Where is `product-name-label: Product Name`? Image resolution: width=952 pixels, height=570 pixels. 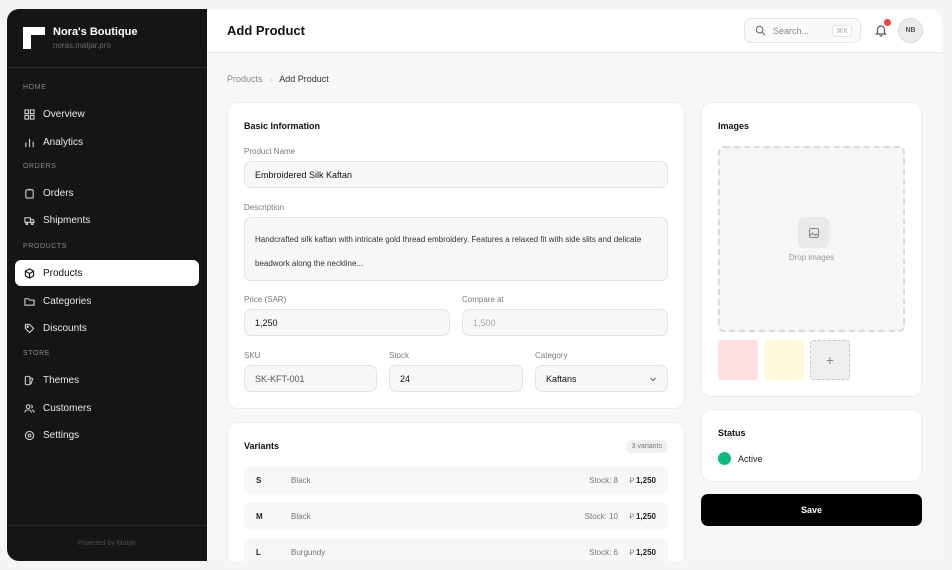 product-name-label: Product Name is located at coordinates (270, 151).